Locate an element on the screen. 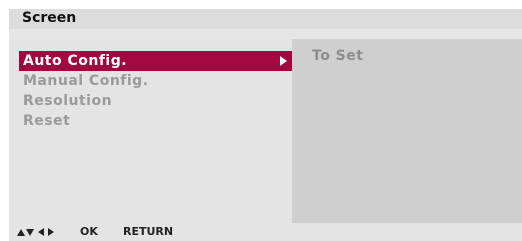 The image size is (522, 241). menu-item-label: Resolution is located at coordinates (68, 101).